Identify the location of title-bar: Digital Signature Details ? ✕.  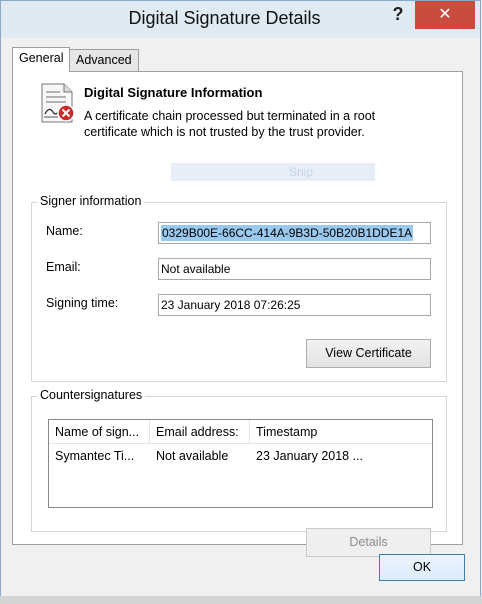
(240, 19).